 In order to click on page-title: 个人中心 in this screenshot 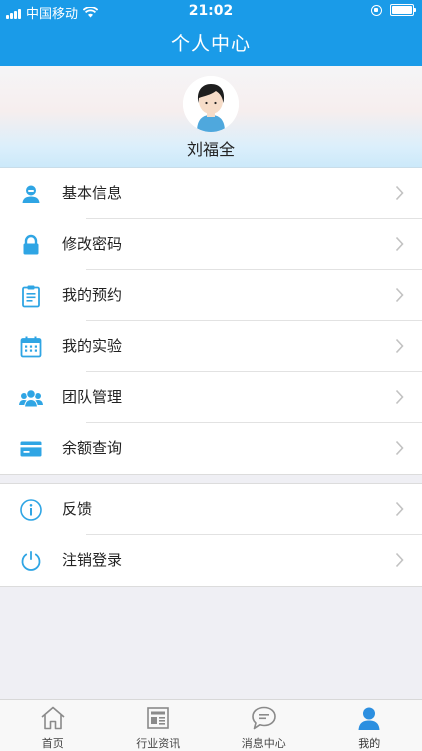, I will do `click(211, 44)`.